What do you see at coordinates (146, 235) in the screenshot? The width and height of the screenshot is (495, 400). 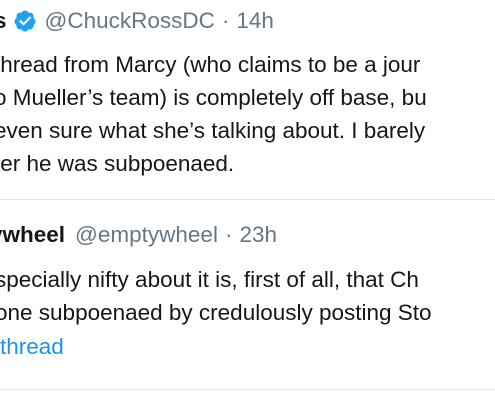 I see `user-handle: @emptywheel` at bounding box center [146, 235].